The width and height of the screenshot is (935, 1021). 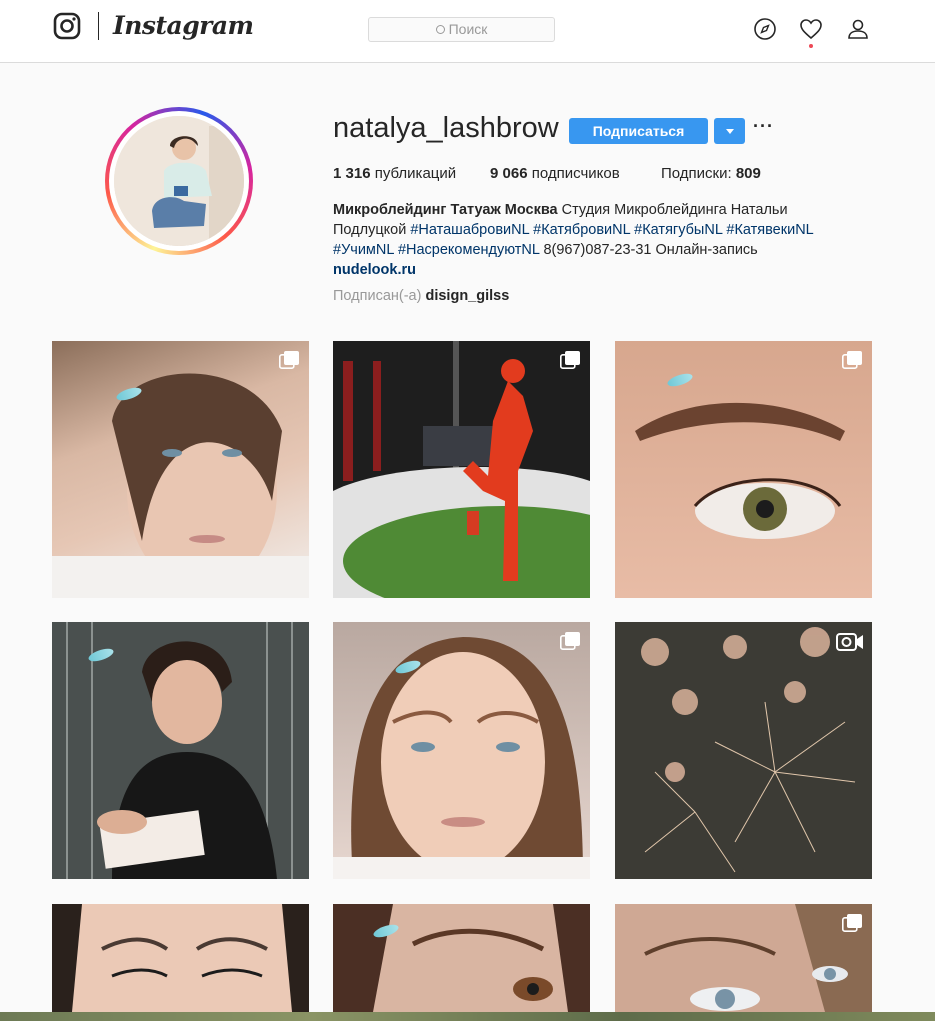 What do you see at coordinates (363, 250) in the screenshot?
I see `hashtag-link: #УчимNL` at bounding box center [363, 250].